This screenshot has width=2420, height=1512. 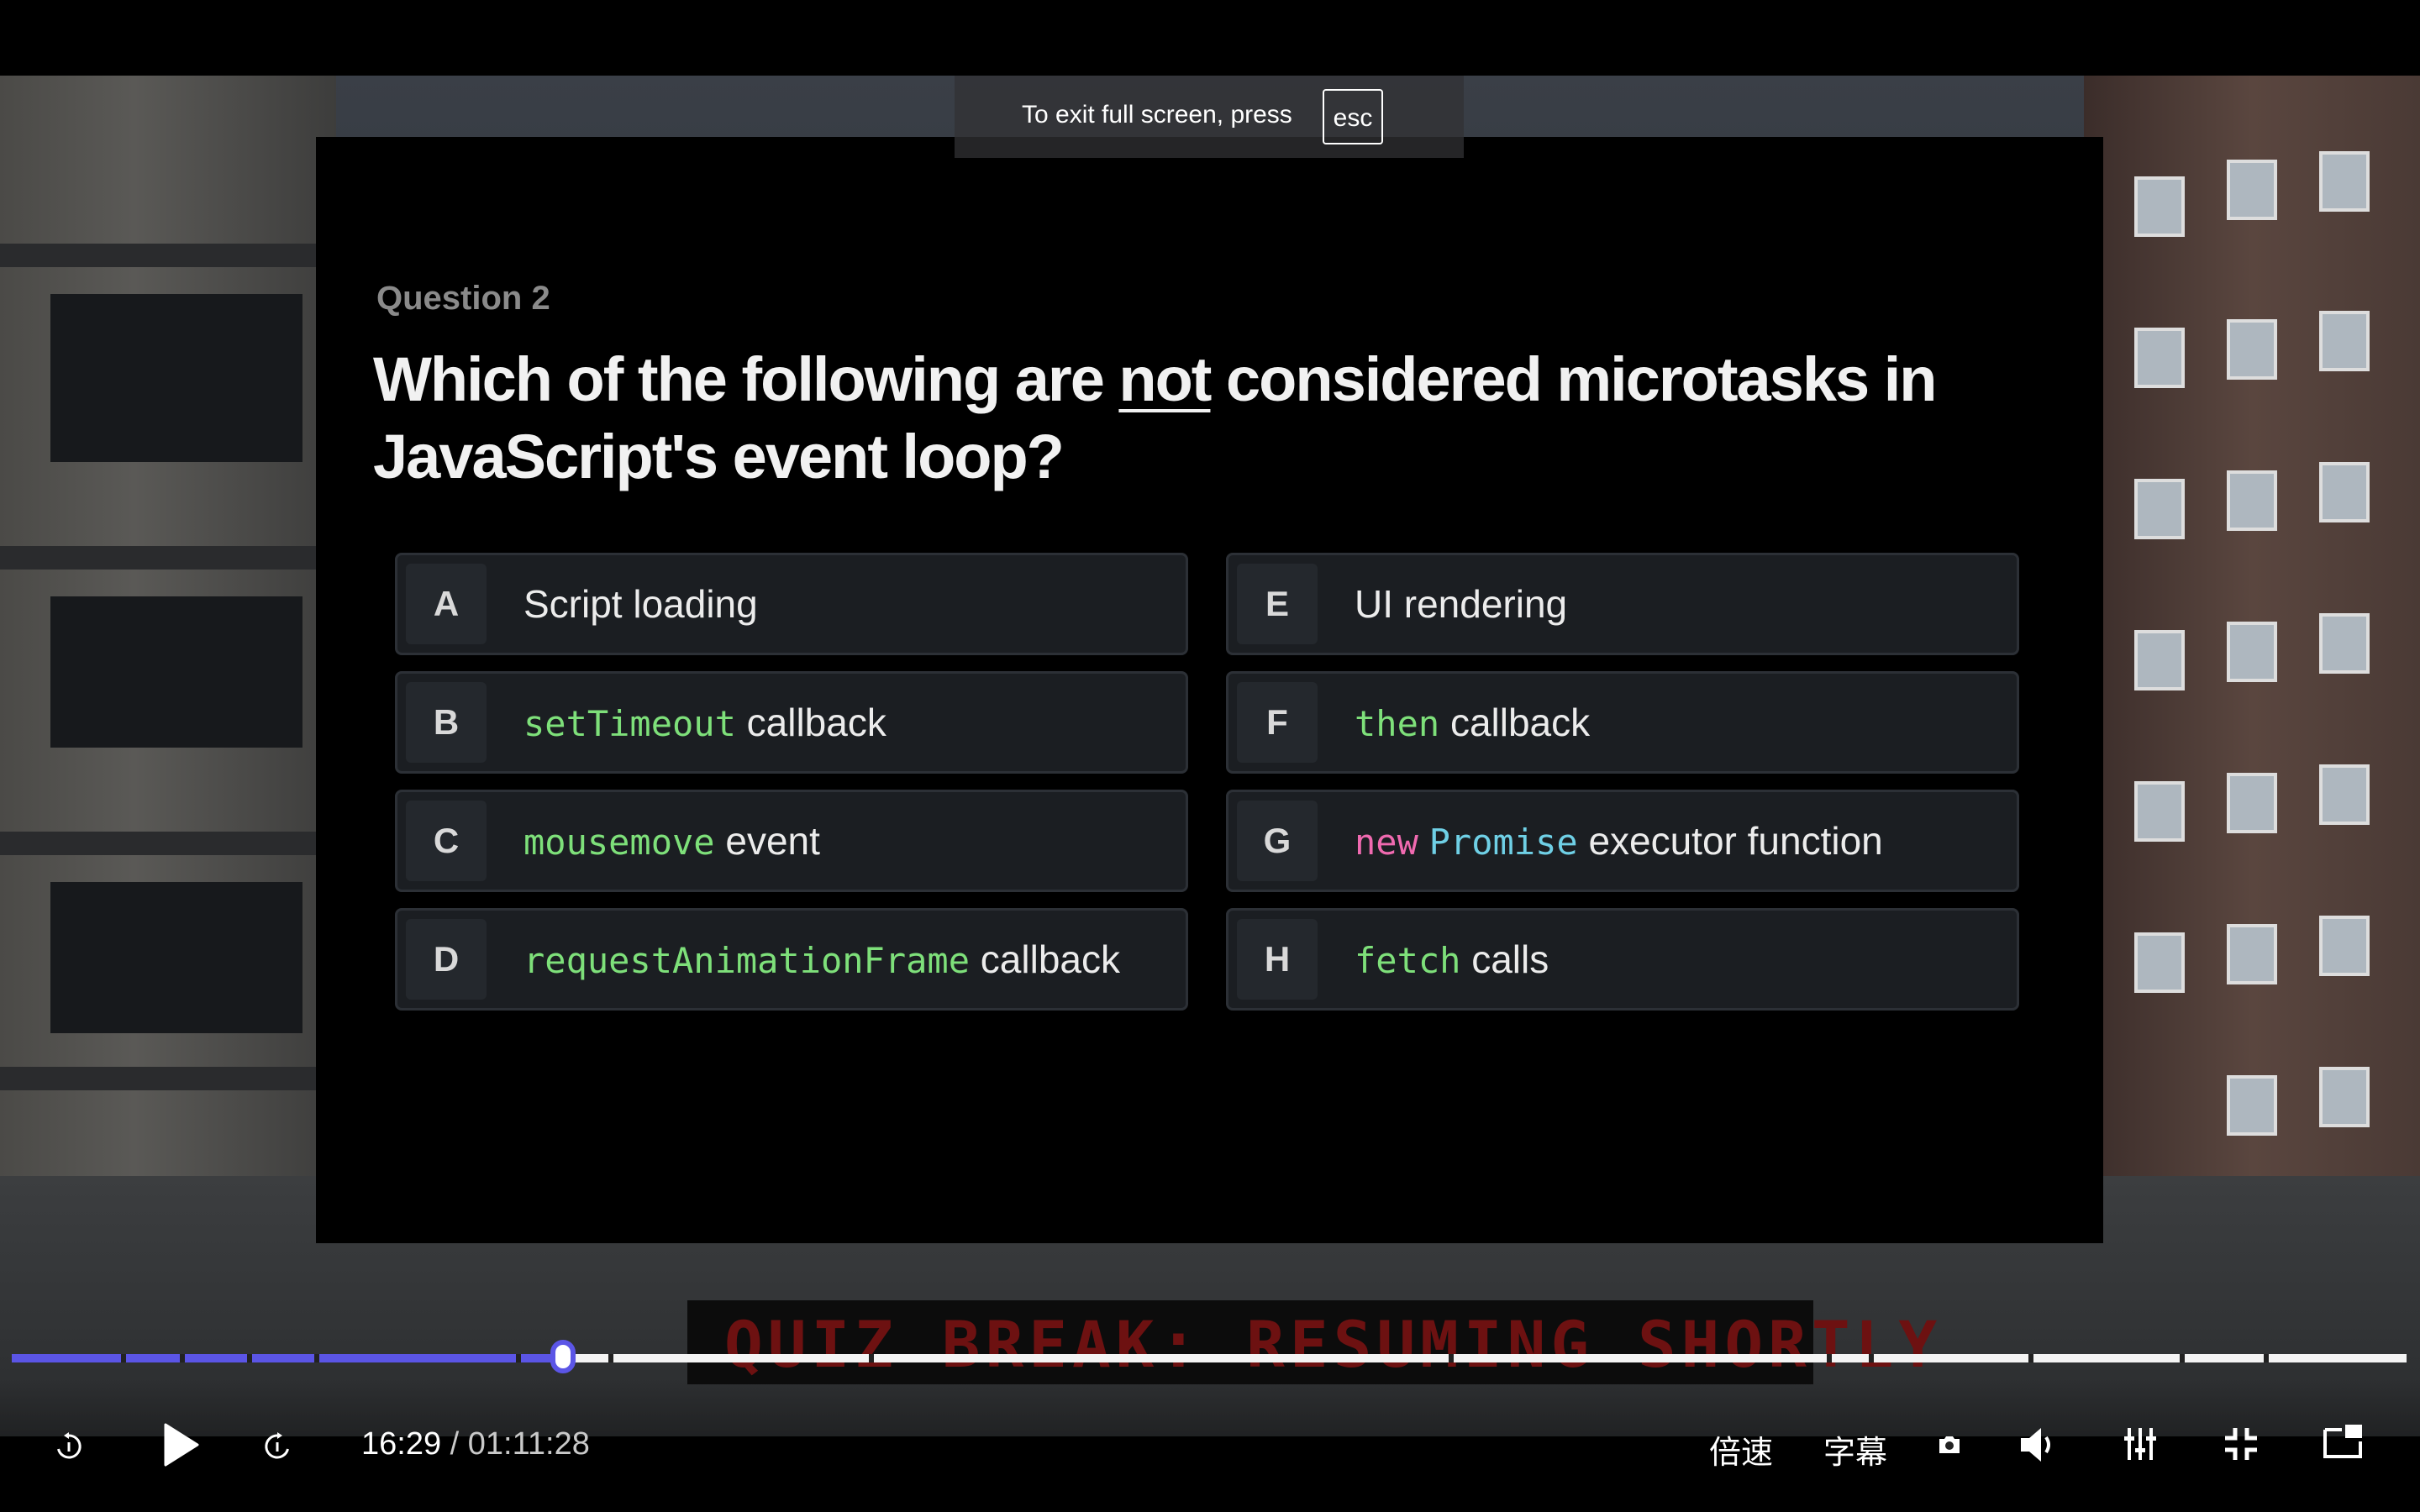 What do you see at coordinates (1277, 841) in the screenshot?
I see `option-letter: G` at bounding box center [1277, 841].